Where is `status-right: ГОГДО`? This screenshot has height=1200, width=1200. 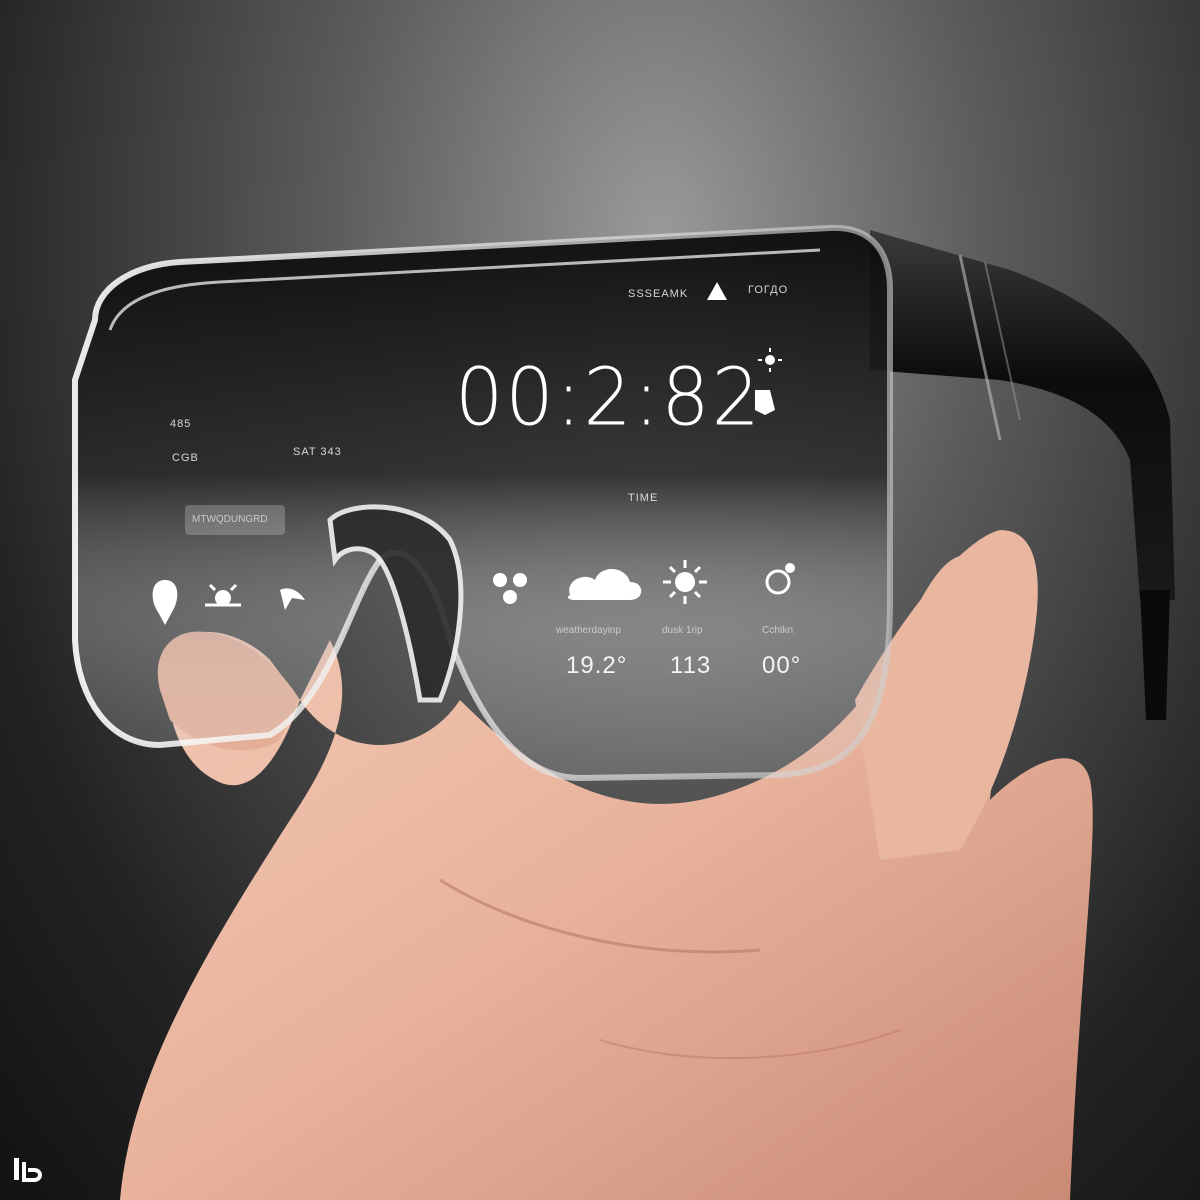 status-right: ГОГДО is located at coordinates (768, 290).